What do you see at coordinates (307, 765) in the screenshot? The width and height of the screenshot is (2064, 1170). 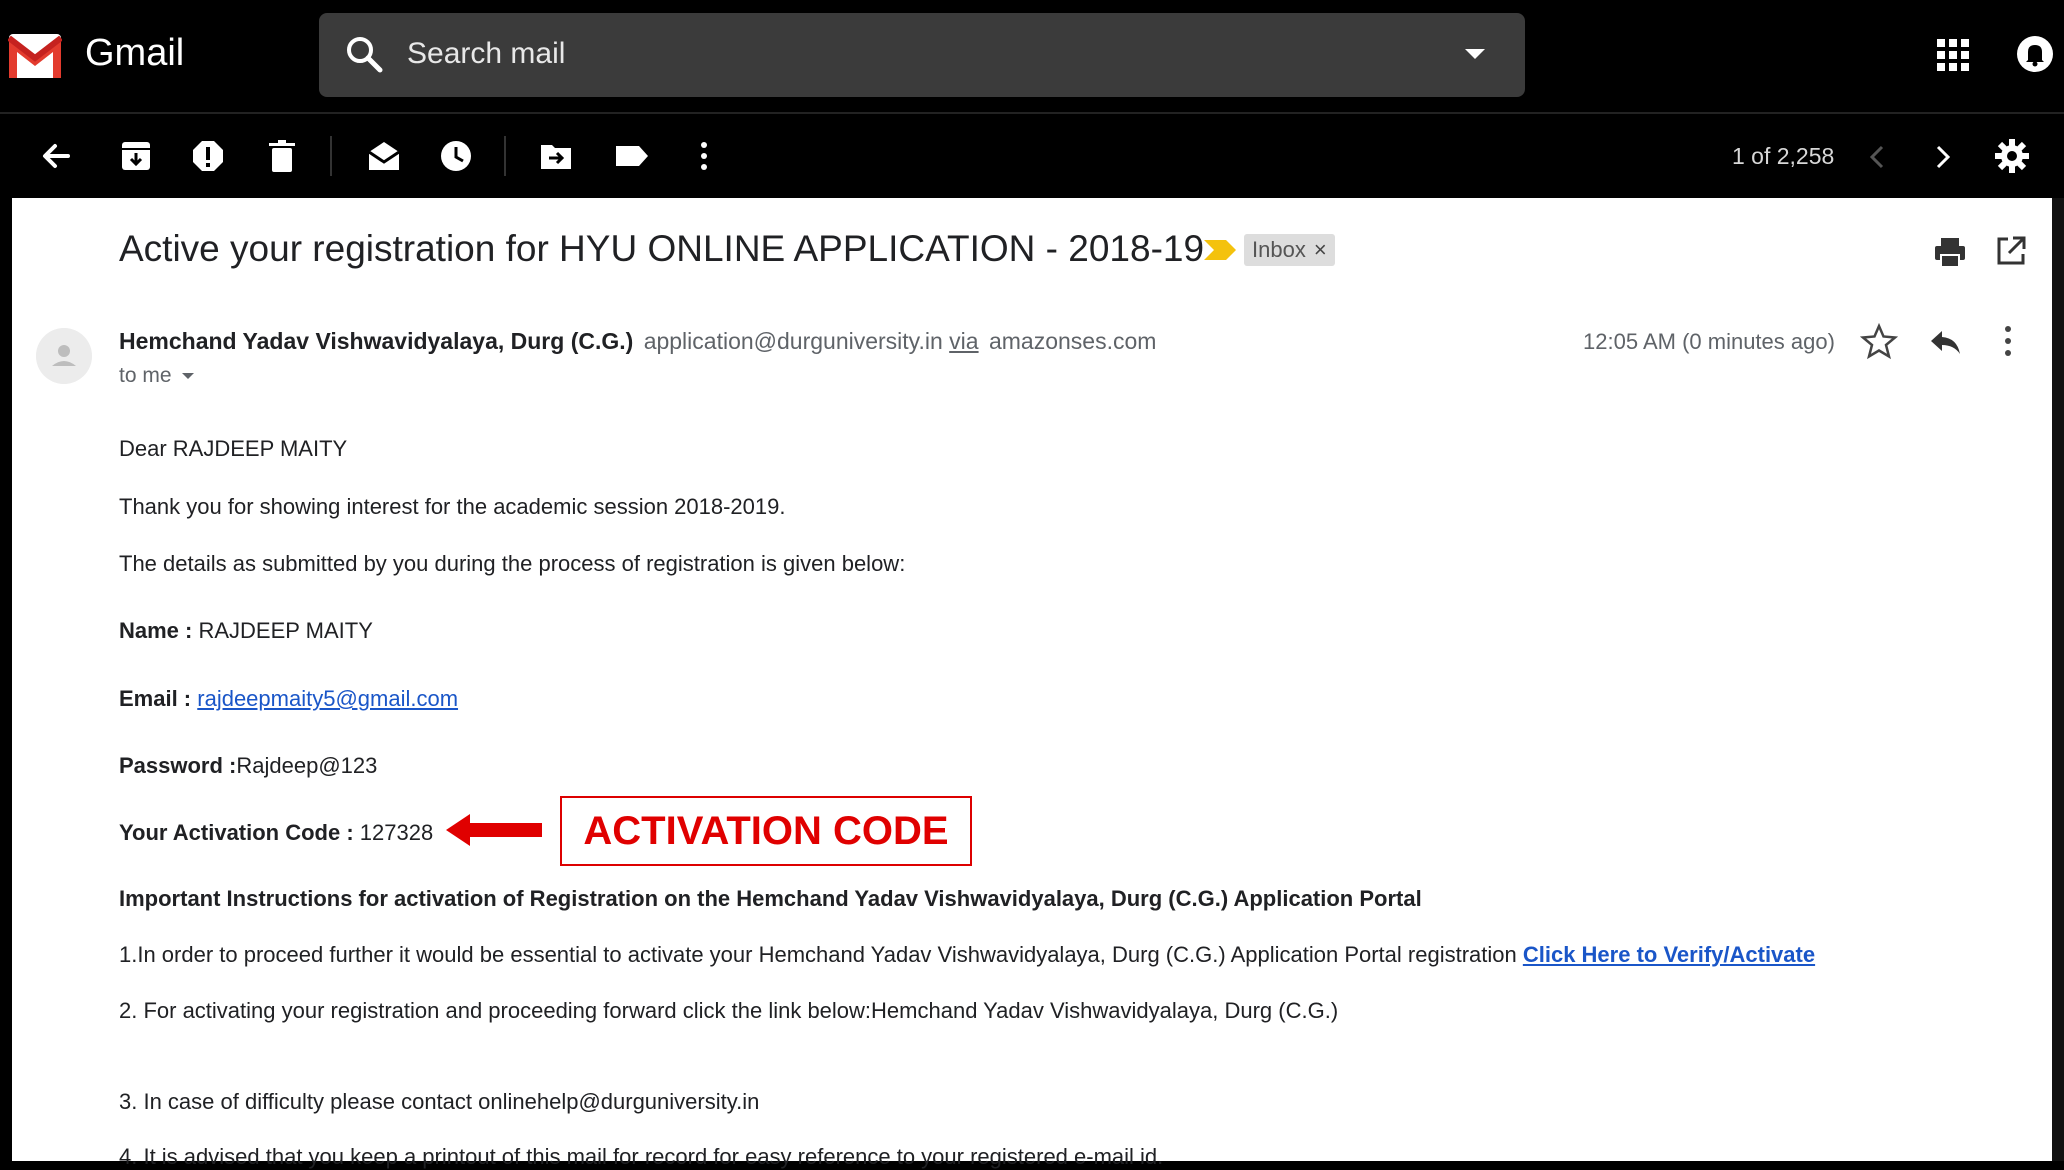 I see `password-value: Rajdeep@123` at bounding box center [307, 765].